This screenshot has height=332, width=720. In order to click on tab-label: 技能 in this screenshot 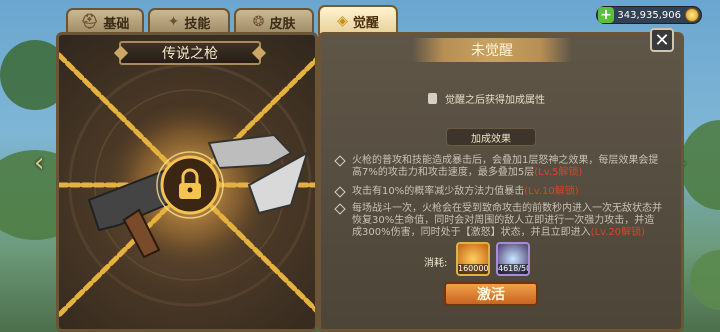, I will do `click(197, 24)`.